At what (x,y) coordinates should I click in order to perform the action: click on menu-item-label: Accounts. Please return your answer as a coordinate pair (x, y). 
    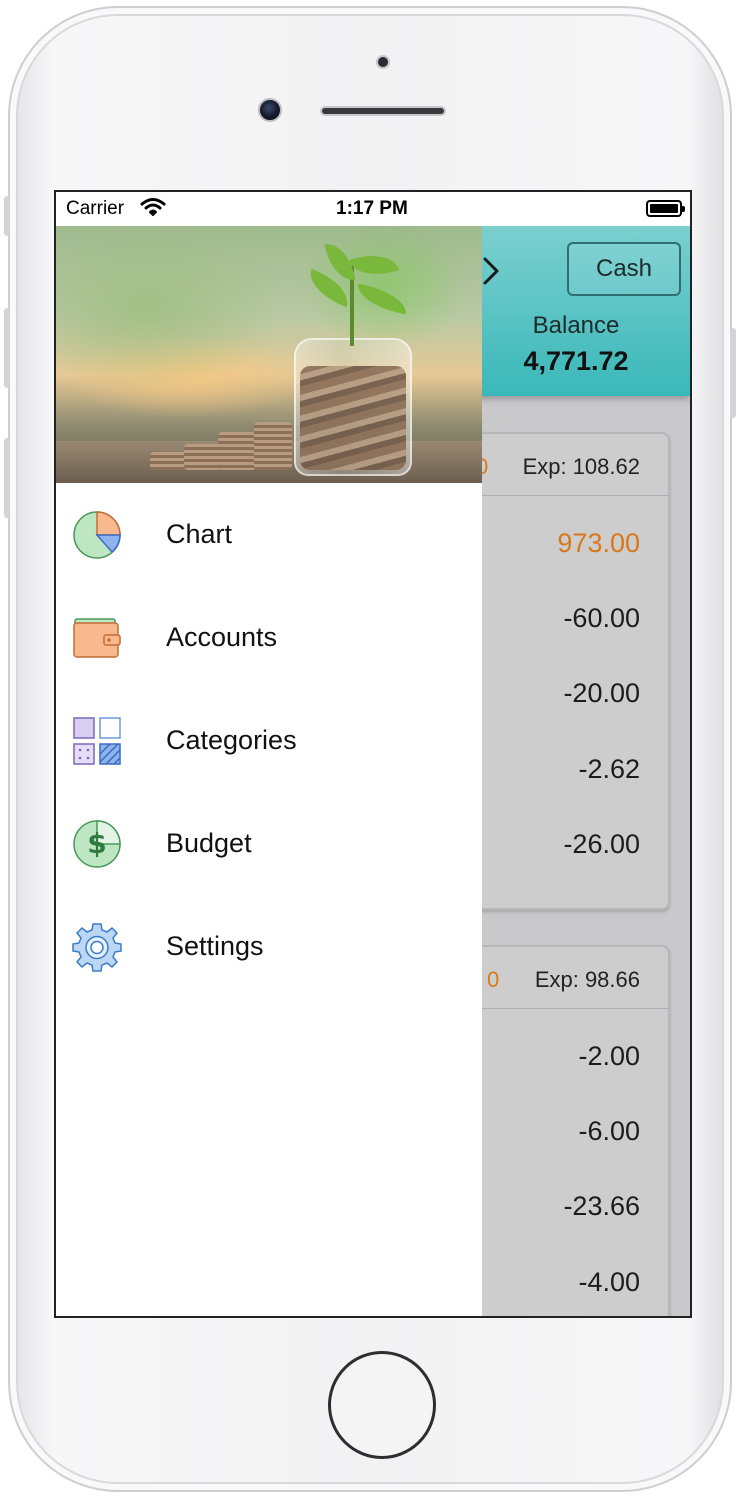
    Looking at the image, I should click on (222, 637).